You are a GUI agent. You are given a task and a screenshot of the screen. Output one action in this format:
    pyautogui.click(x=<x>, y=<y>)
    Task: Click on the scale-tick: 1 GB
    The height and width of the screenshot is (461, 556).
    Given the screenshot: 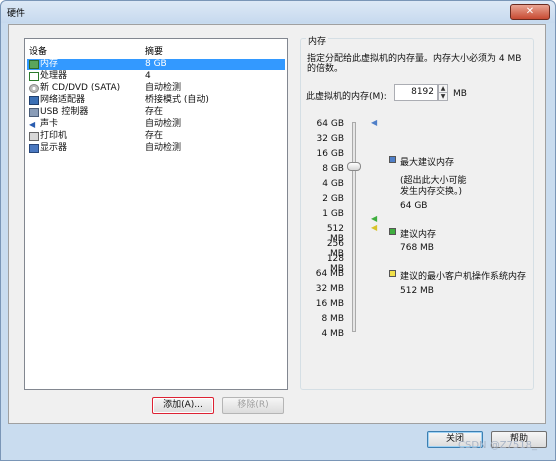 What is the action you would take?
    pyautogui.click(x=333, y=214)
    